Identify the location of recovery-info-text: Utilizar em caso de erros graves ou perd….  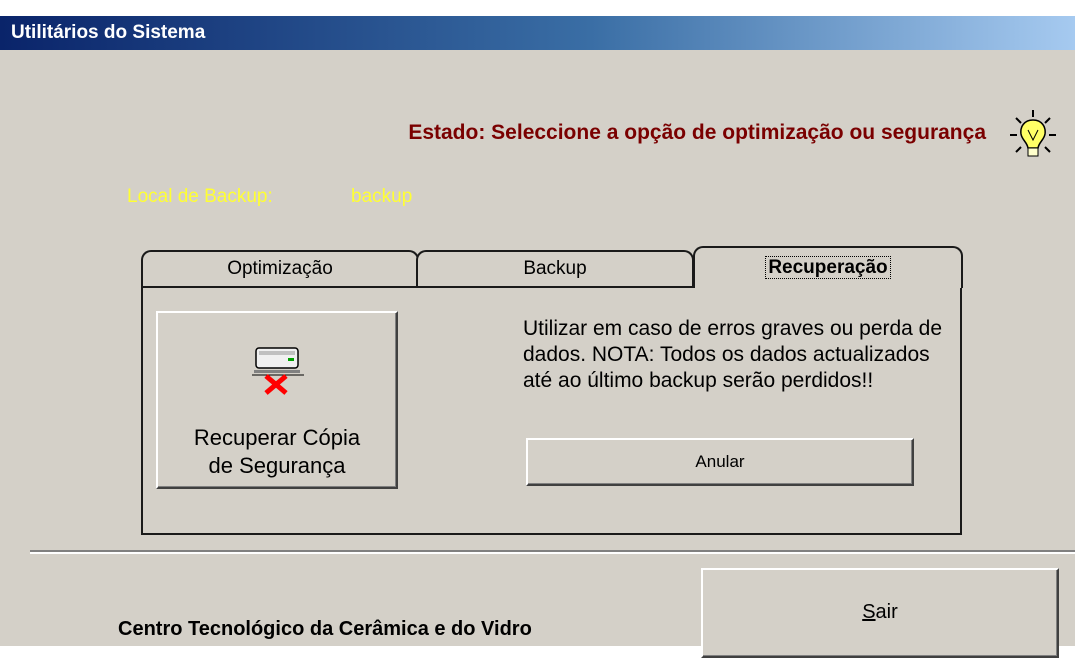
(733, 354).